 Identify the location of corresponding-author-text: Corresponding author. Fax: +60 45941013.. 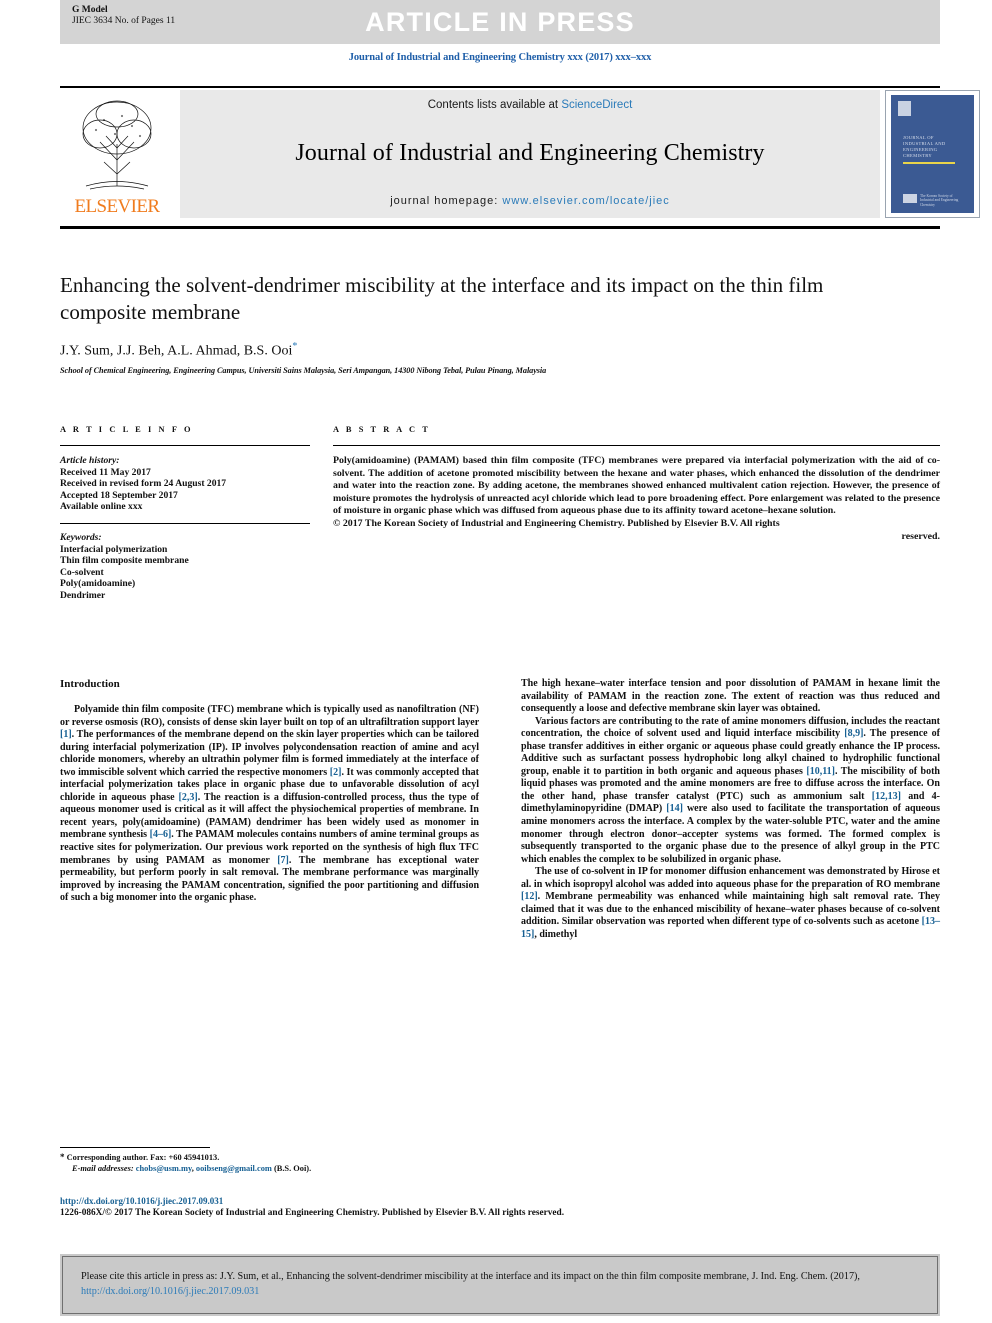
(143, 1157).